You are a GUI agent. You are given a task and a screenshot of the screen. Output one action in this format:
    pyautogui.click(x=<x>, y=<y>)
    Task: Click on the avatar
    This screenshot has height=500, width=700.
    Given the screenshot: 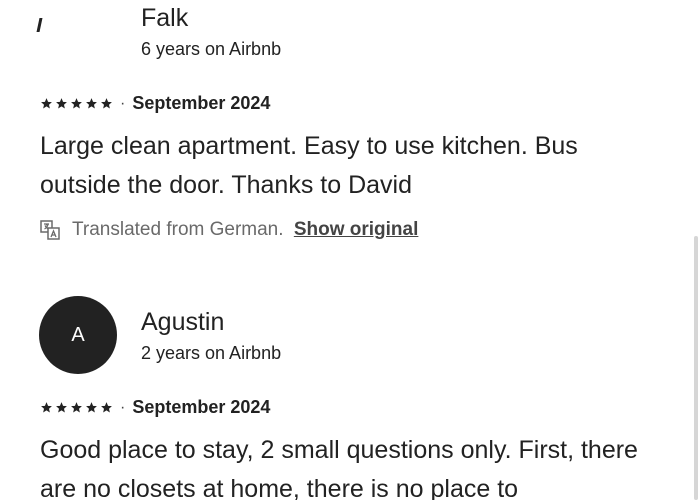 What is the action you would take?
    pyautogui.click(x=39, y=25)
    